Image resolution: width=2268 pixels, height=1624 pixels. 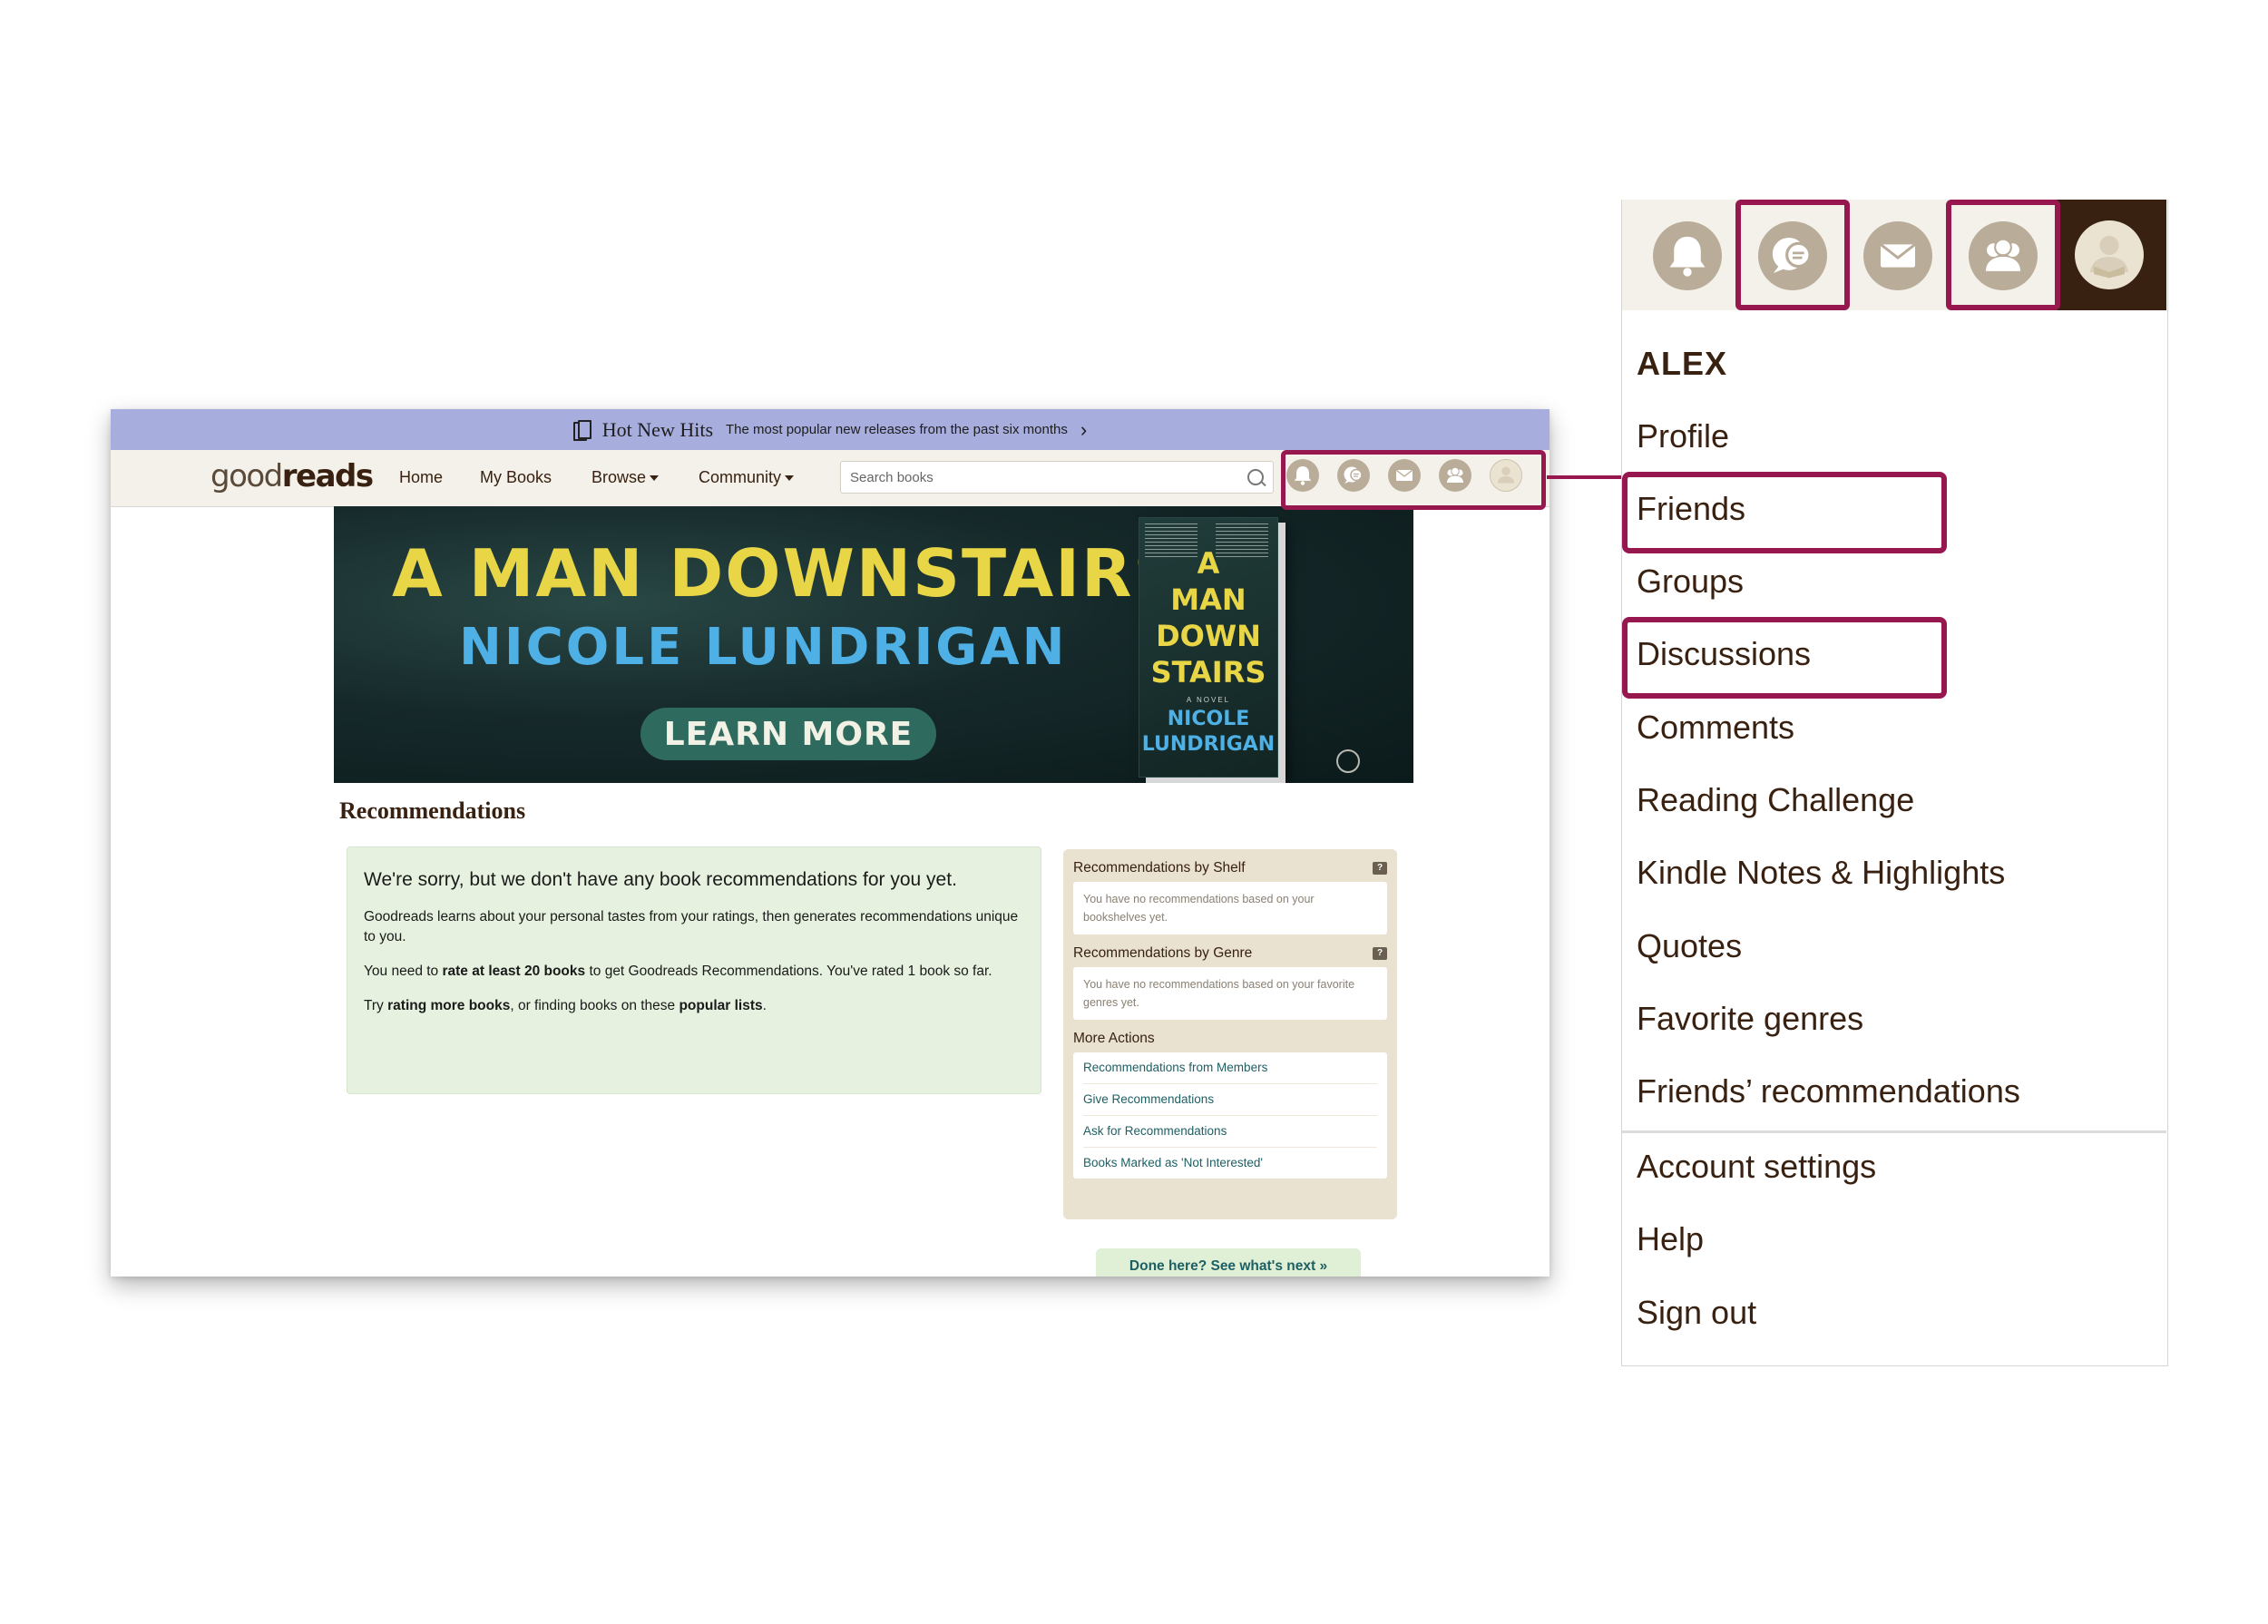 I want to click on avatar-cell, so click(x=2111, y=255).